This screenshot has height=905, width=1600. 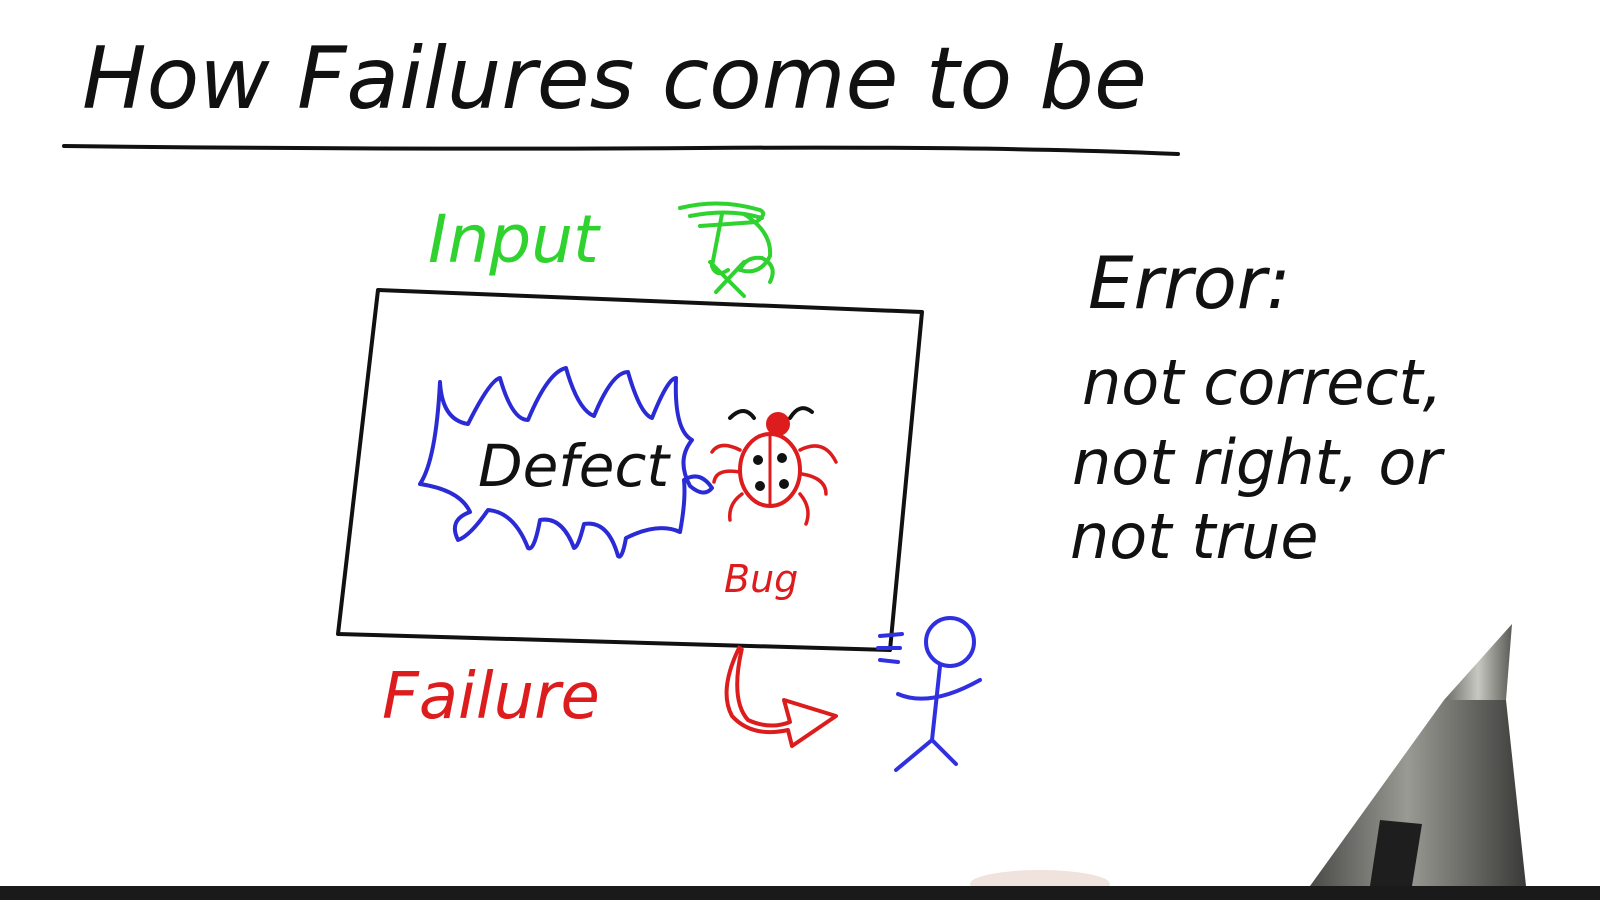 I want to click on error-line-1: not correct,, so click(x=1262, y=382).